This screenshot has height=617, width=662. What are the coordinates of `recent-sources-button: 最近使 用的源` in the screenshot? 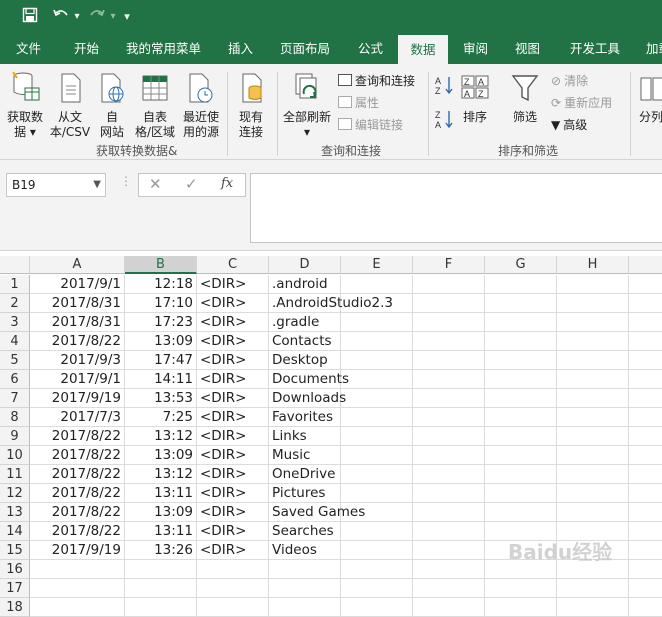 It's located at (201, 105).